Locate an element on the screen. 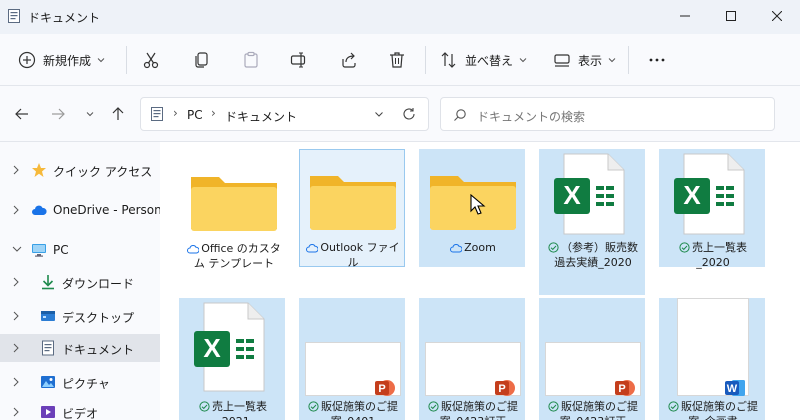 The height and width of the screenshot is (420, 800). svg-text: P is located at coordinates (381, 389).